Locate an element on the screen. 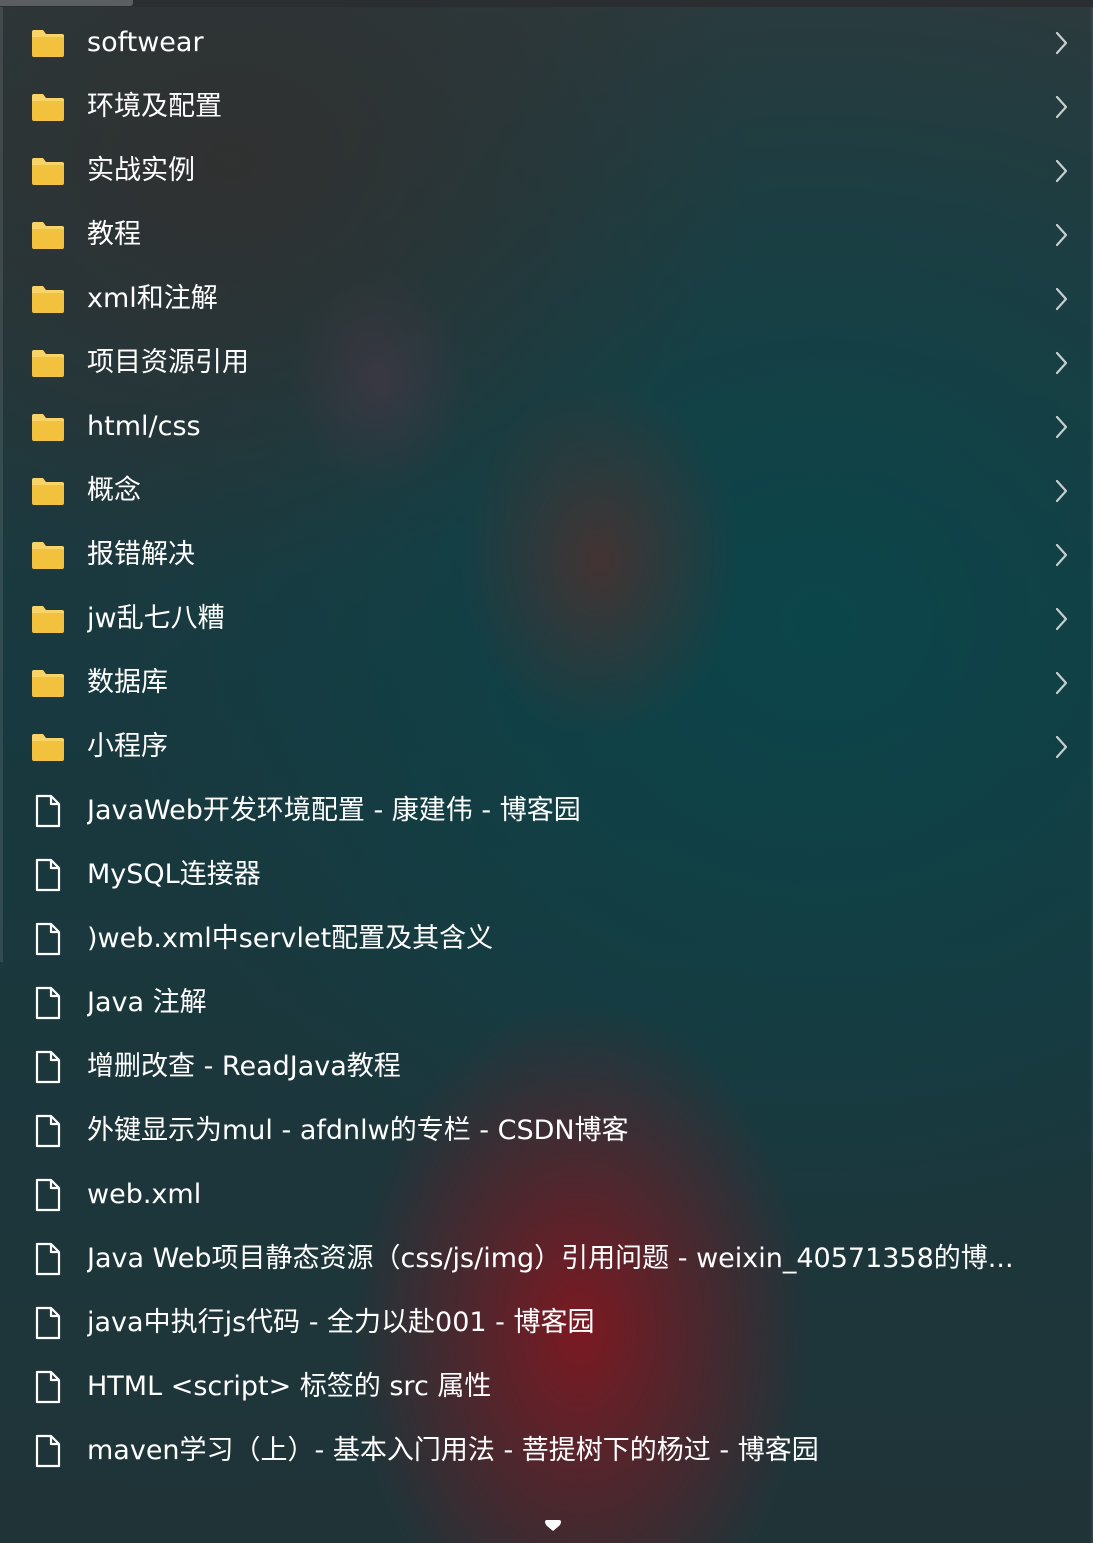  bookmark-label: java中执行js代码 - 全力以赴001 - 博客园 is located at coordinates (341, 1322).